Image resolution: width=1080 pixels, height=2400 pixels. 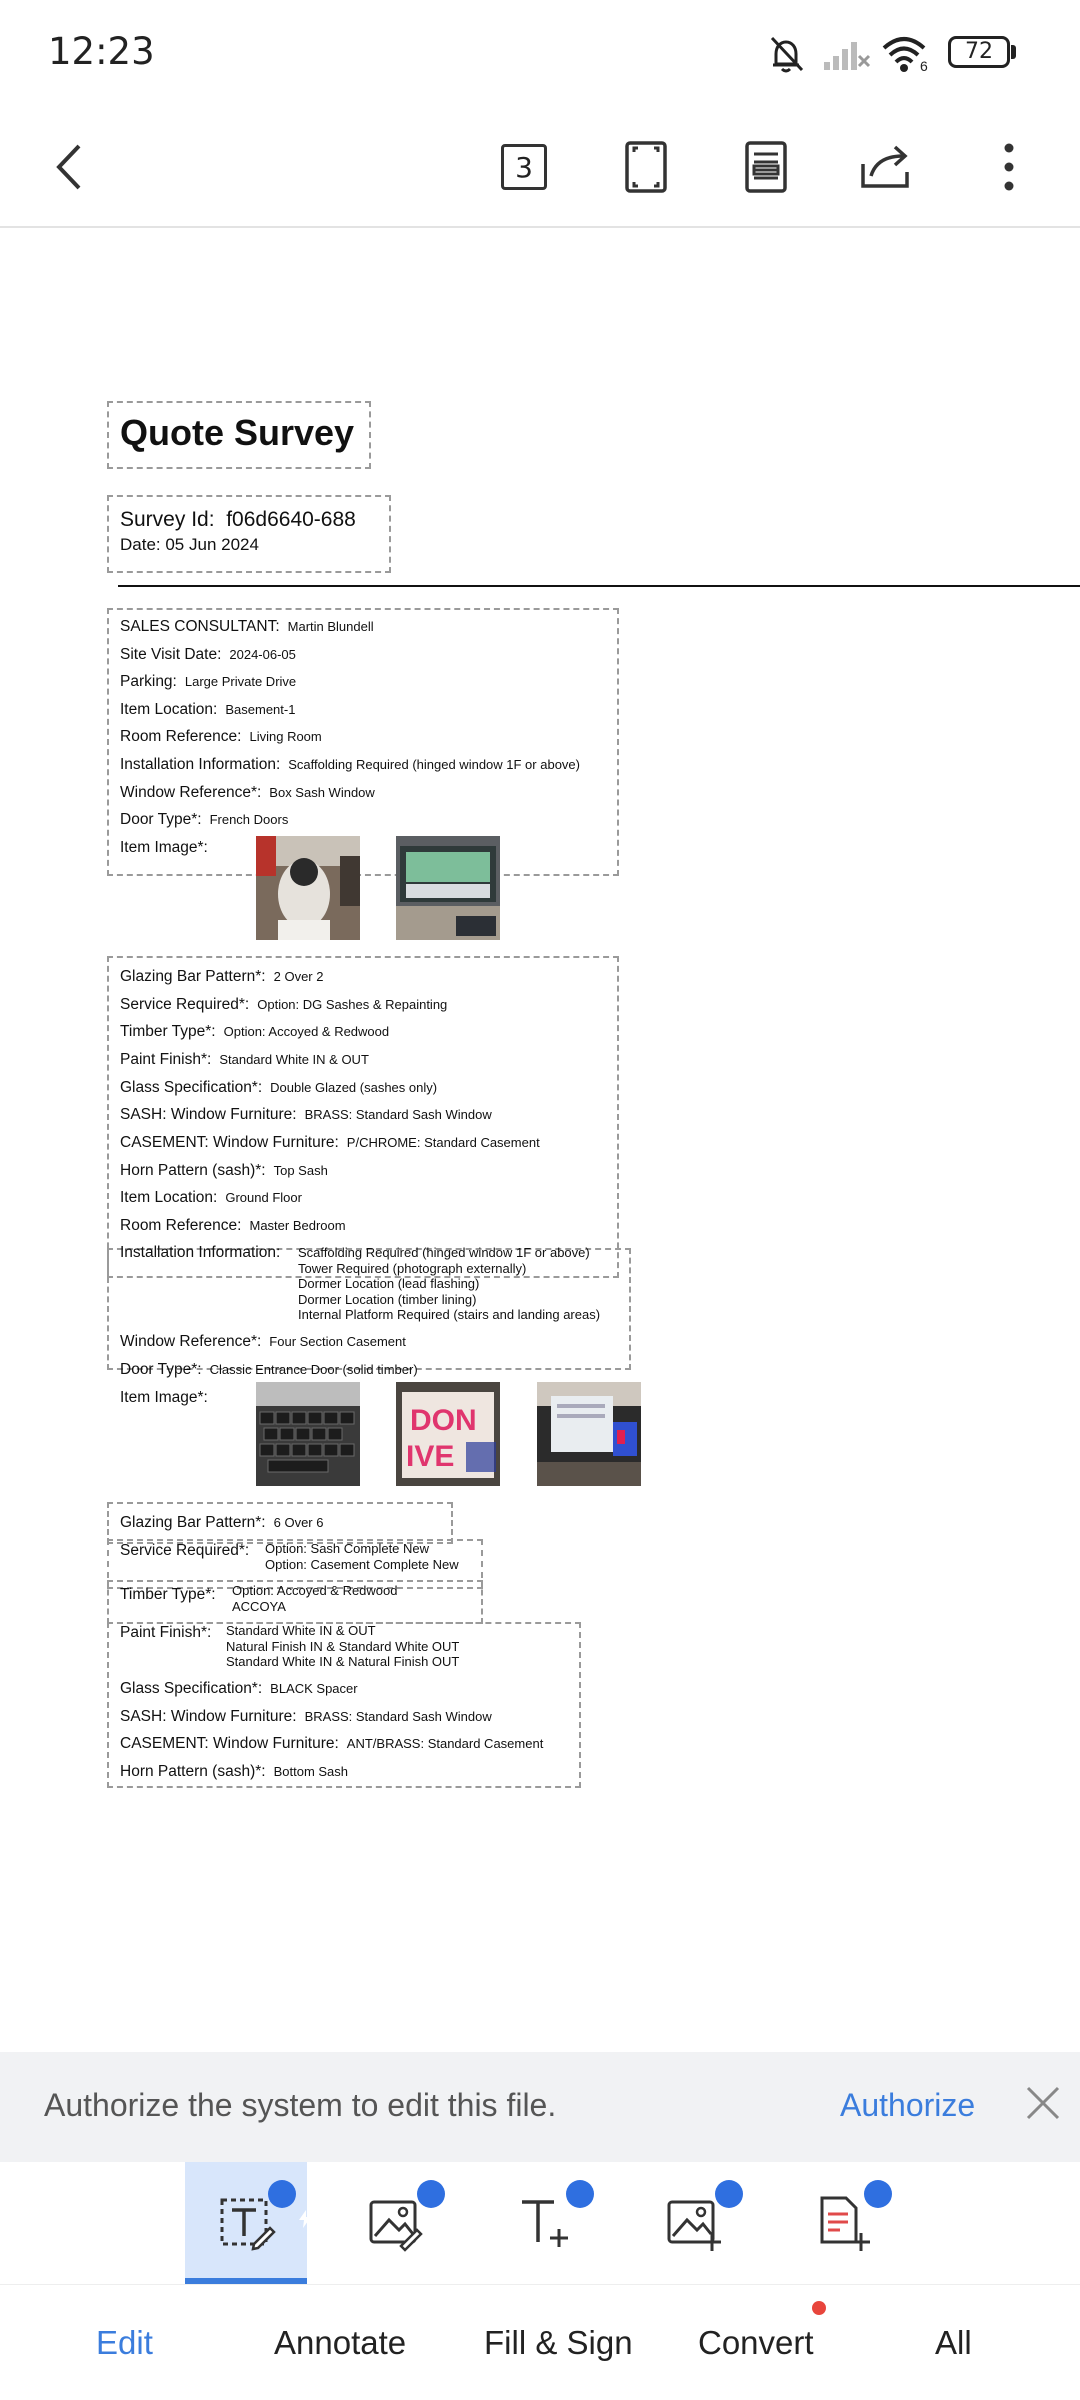 I want to click on page-count: 3, so click(x=524, y=167).